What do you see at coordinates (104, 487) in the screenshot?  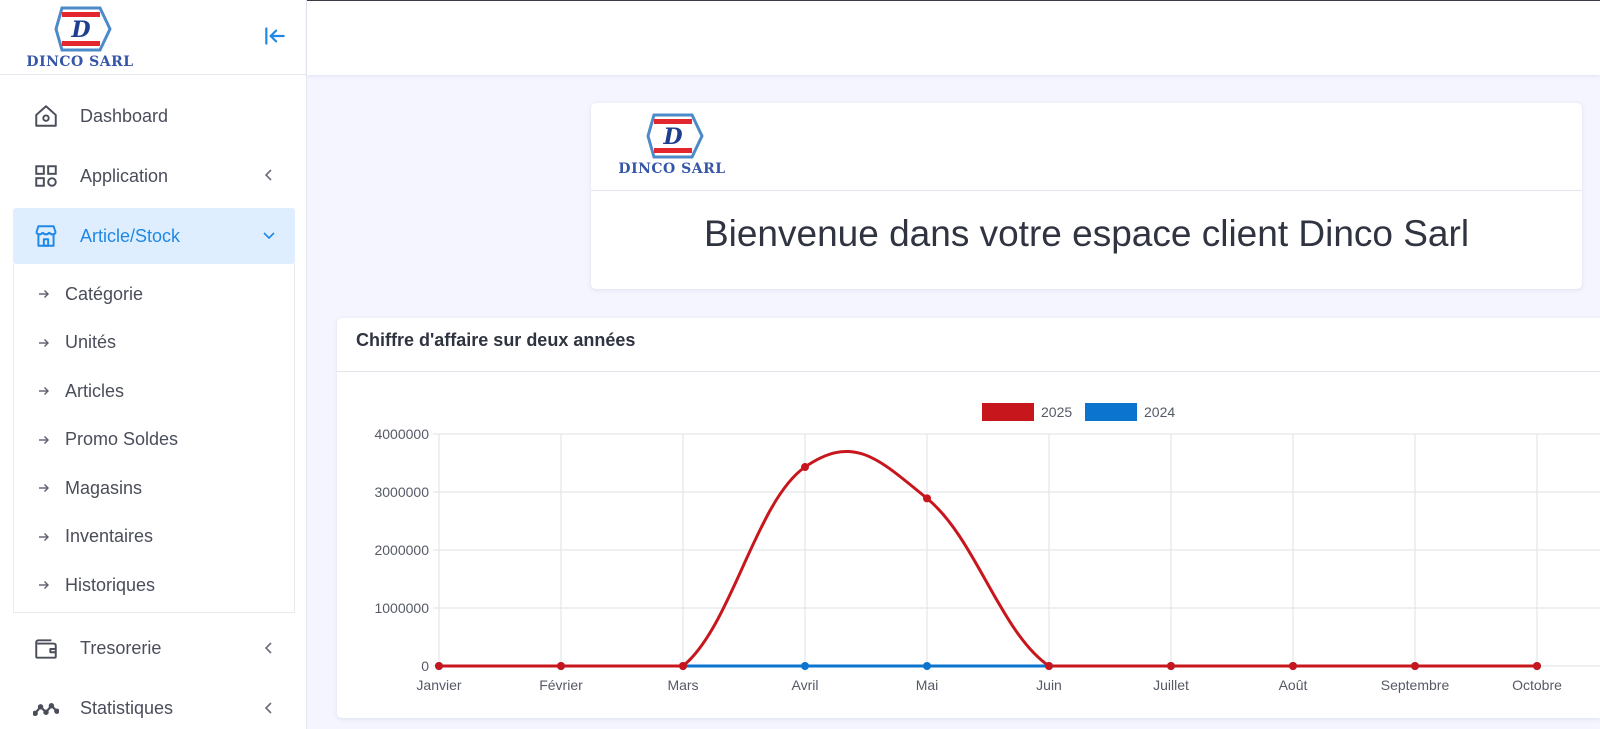 I see `submenu-item-label: Magasins` at bounding box center [104, 487].